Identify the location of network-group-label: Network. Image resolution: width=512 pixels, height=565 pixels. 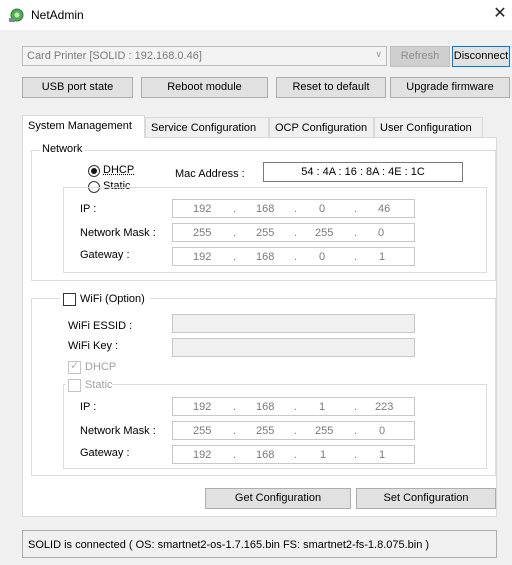
(62, 149).